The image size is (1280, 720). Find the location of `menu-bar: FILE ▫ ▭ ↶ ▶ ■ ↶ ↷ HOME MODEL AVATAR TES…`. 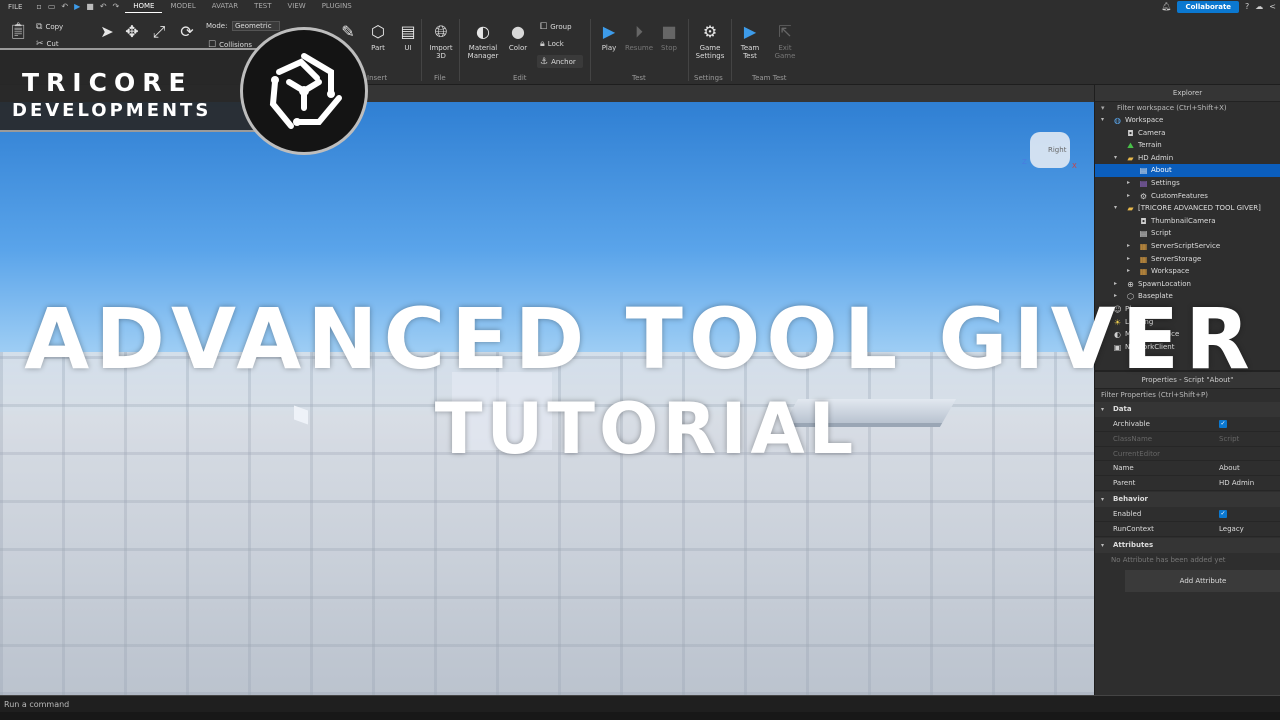

menu-bar: FILE ▫ ▭ ↶ ▶ ■ ↶ ↷ HOME MODEL AVATAR TES… is located at coordinates (640, 6).